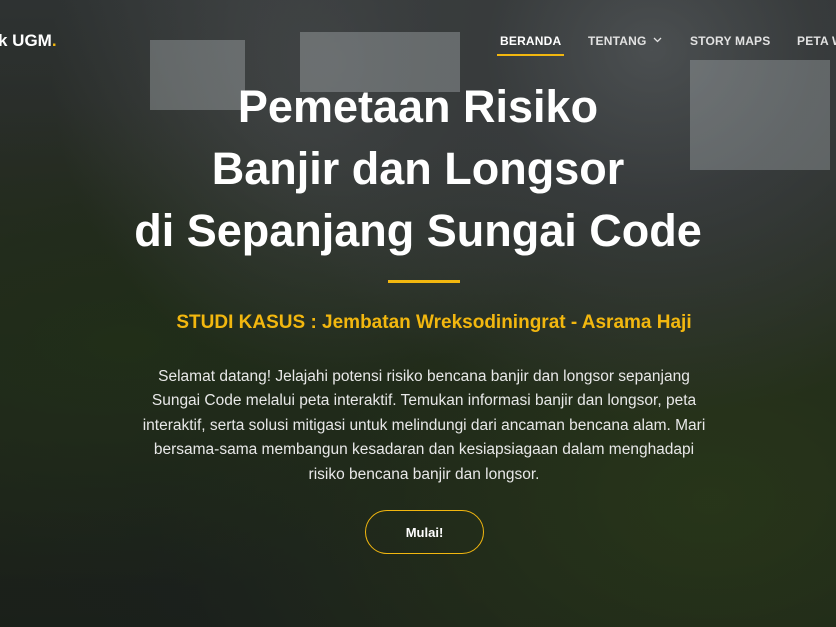  I want to click on hero-title-line: Banjir dan Longsor, so click(418, 168).